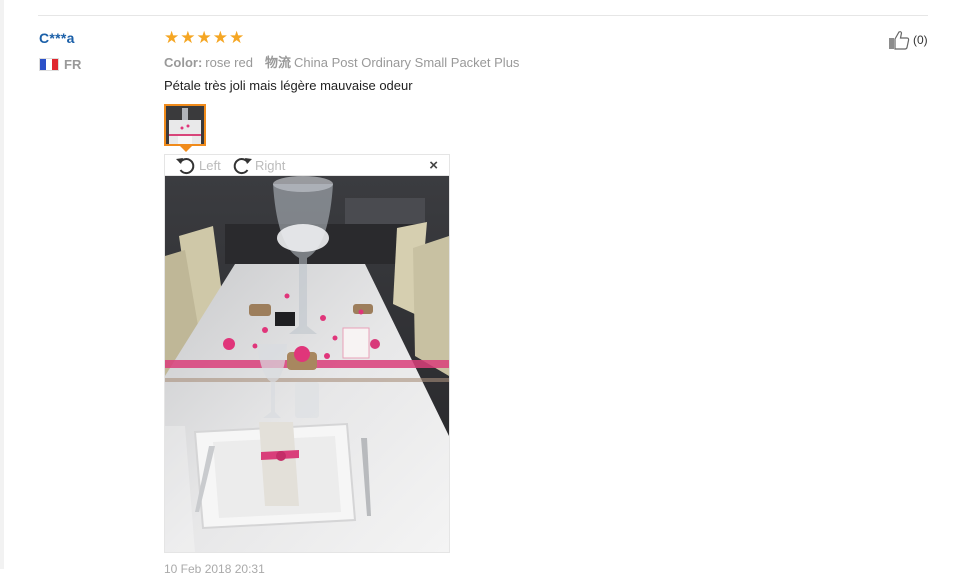 This screenshot has width=958, height=576. What do you see at coordinates (73, 64) in the screenshot?
I see `country-code: FR` at bounding box center [73, 64].